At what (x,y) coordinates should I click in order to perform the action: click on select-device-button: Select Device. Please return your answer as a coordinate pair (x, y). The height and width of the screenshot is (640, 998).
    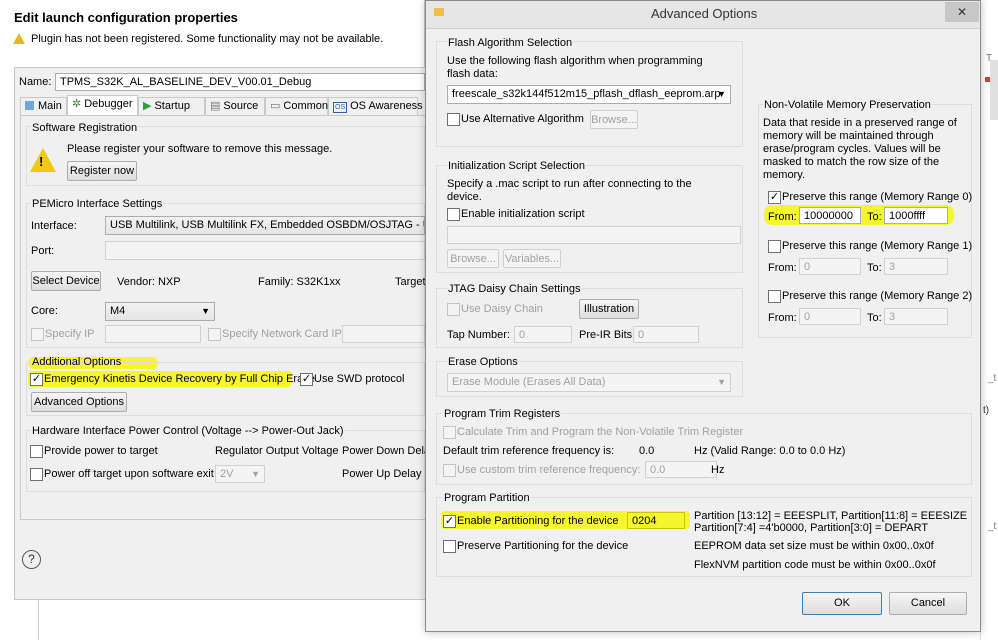
    Looking at the image, I should click on (66, 281).